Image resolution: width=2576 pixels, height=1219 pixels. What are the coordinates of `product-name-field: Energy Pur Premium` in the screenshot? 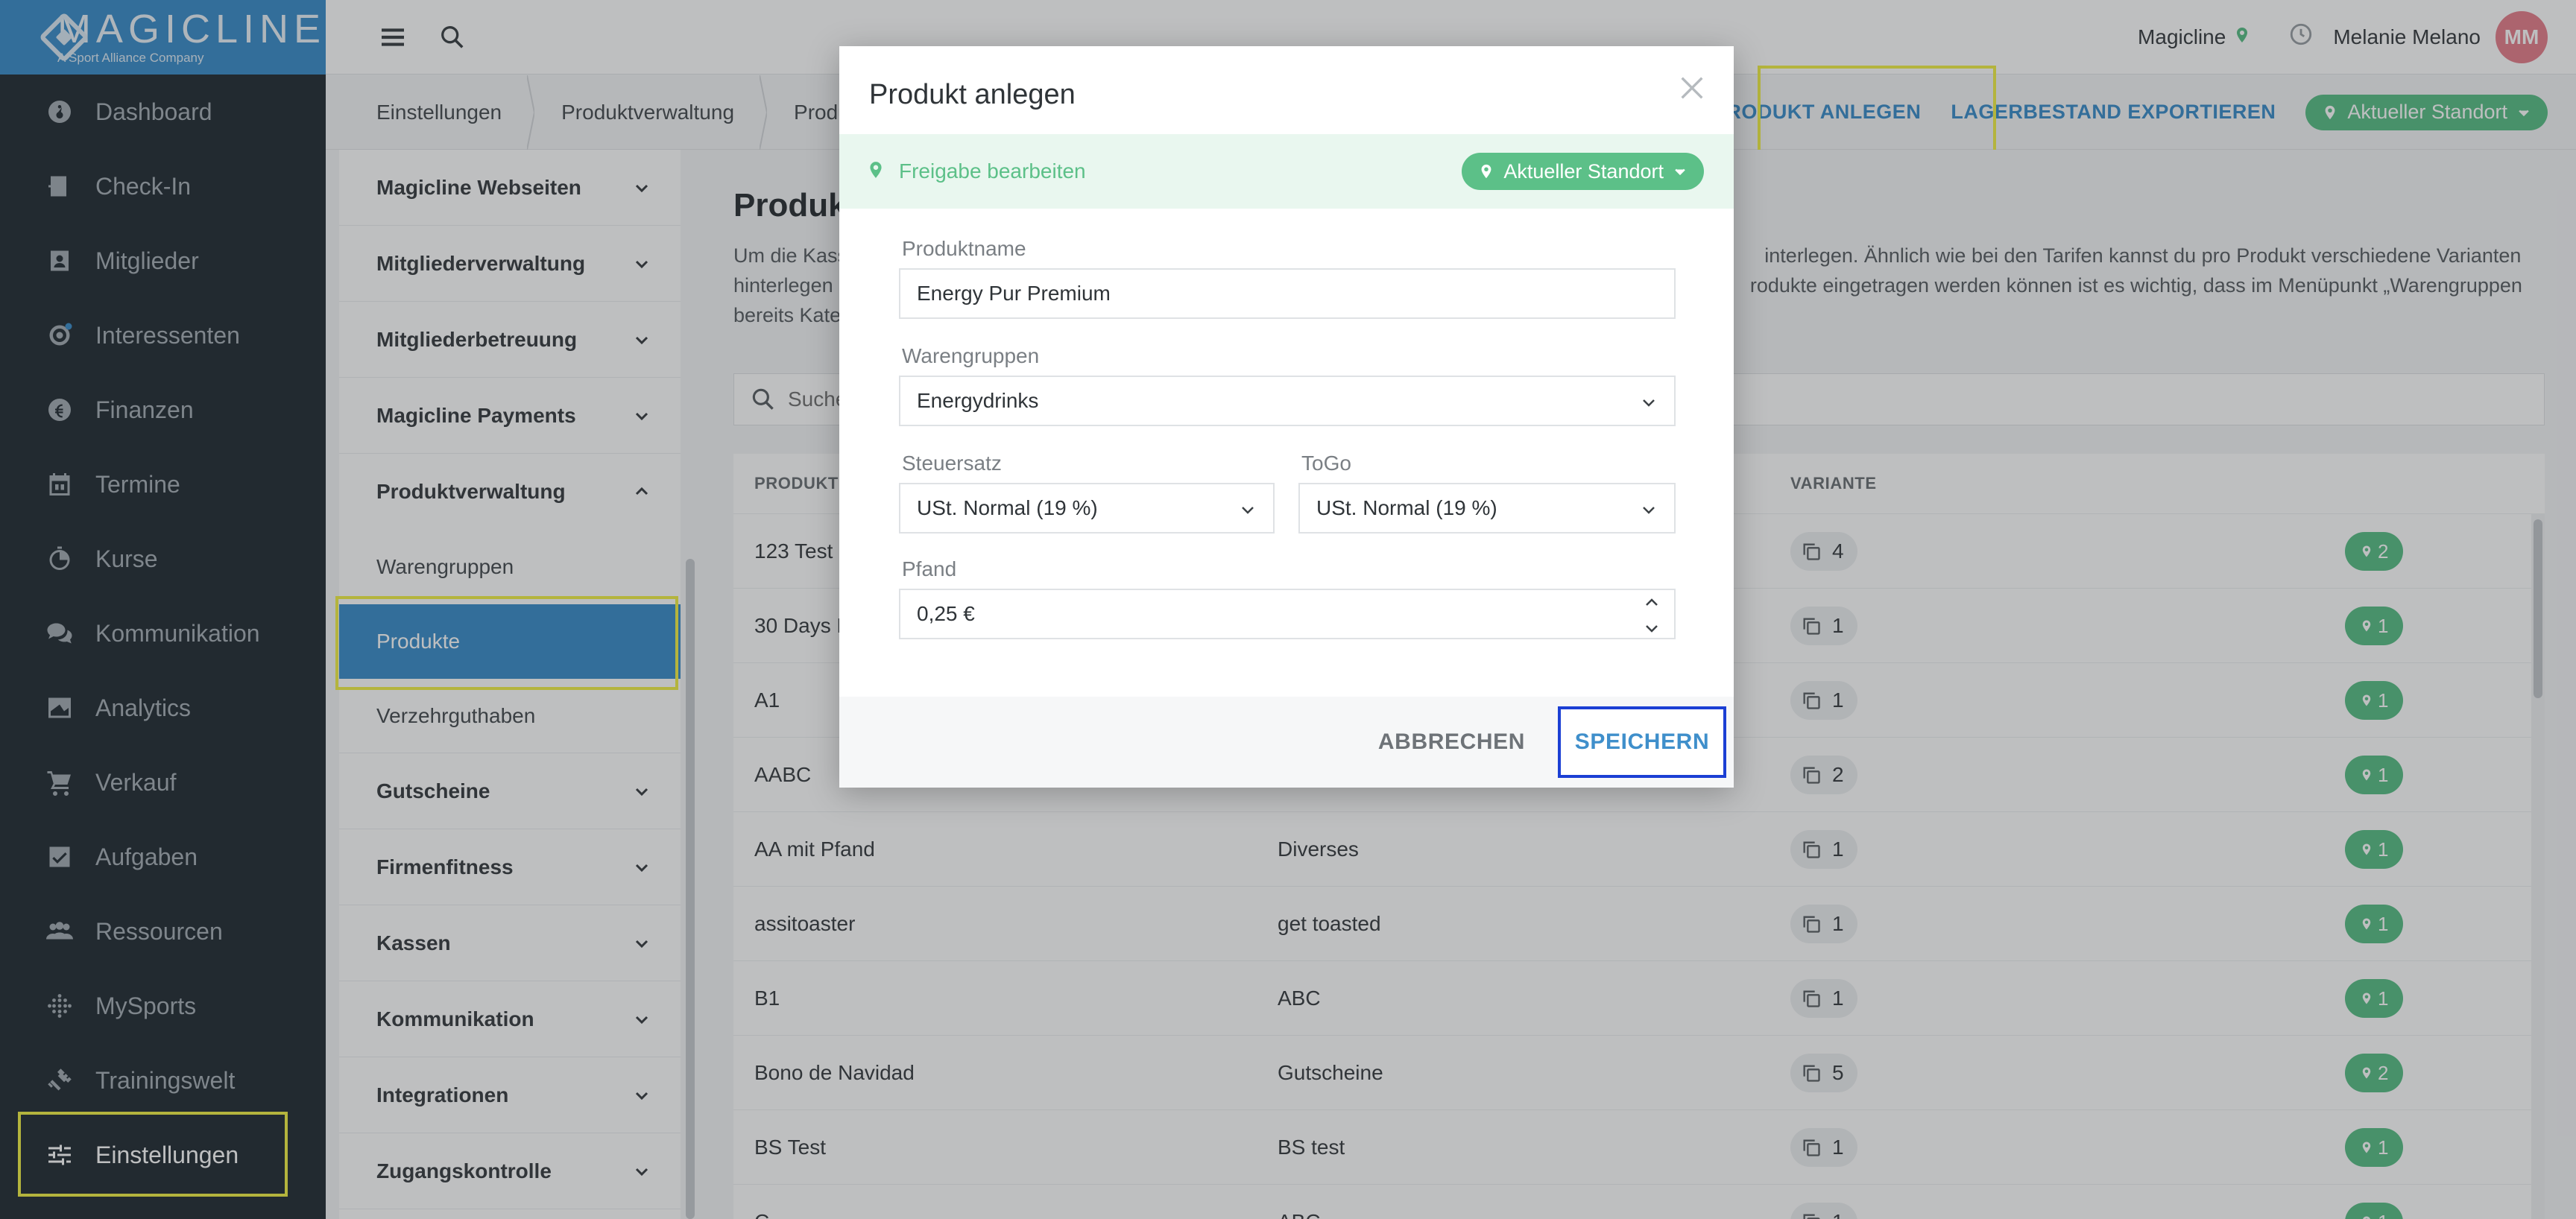 It's located at (1287, 293).